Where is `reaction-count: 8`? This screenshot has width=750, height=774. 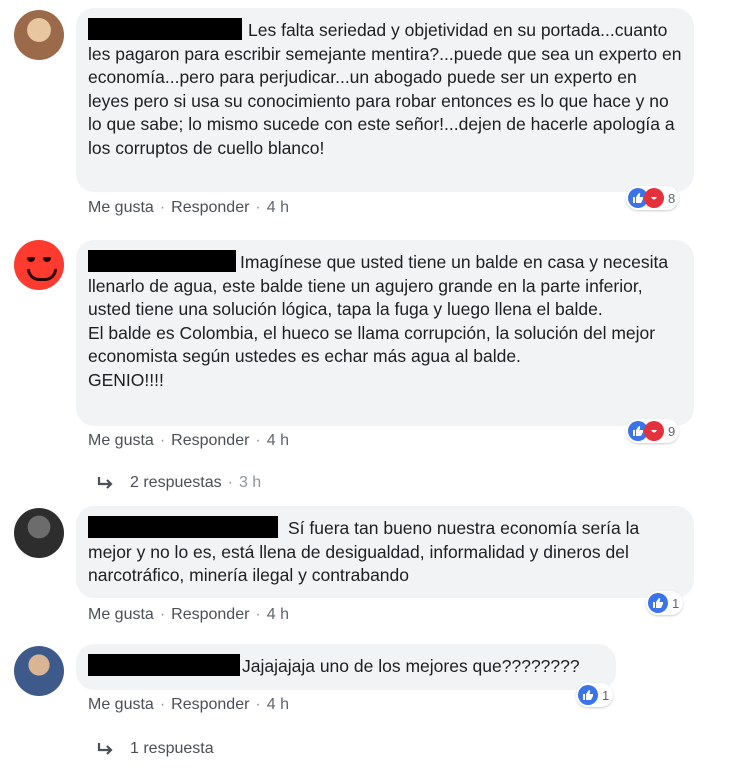 reaction-count: 8 is located at coordinates (672, 198).